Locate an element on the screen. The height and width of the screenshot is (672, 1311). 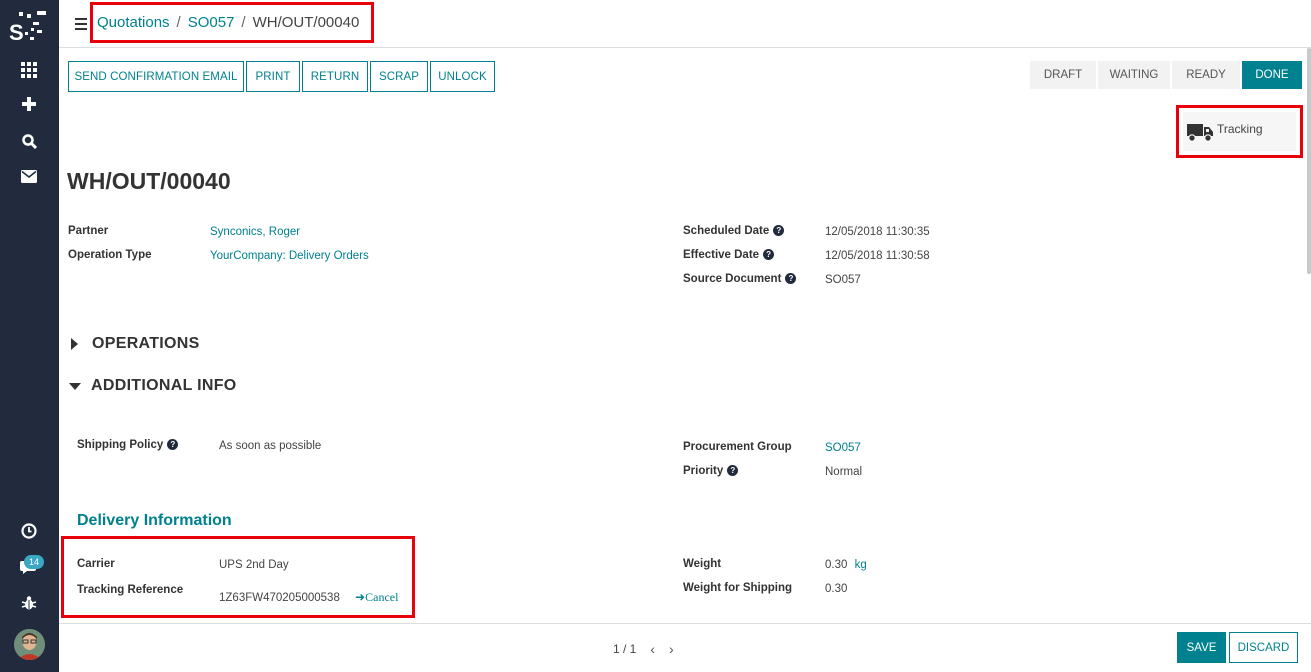
procurement-group-value: SO057 is located at coordinates (843, 448).